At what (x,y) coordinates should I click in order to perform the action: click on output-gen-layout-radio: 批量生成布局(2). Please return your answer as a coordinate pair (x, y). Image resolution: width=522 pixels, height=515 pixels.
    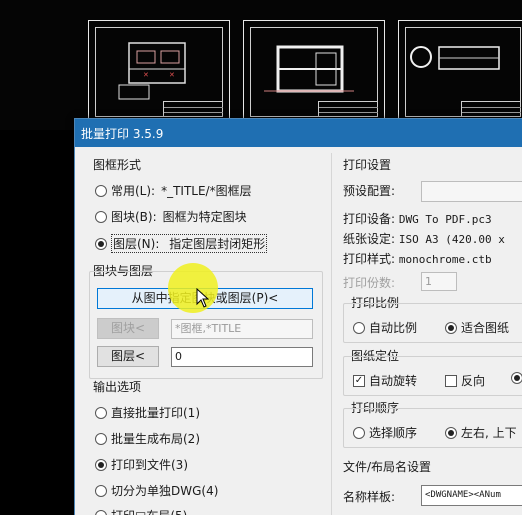
    Looking at the image, I should click on (147, 438).